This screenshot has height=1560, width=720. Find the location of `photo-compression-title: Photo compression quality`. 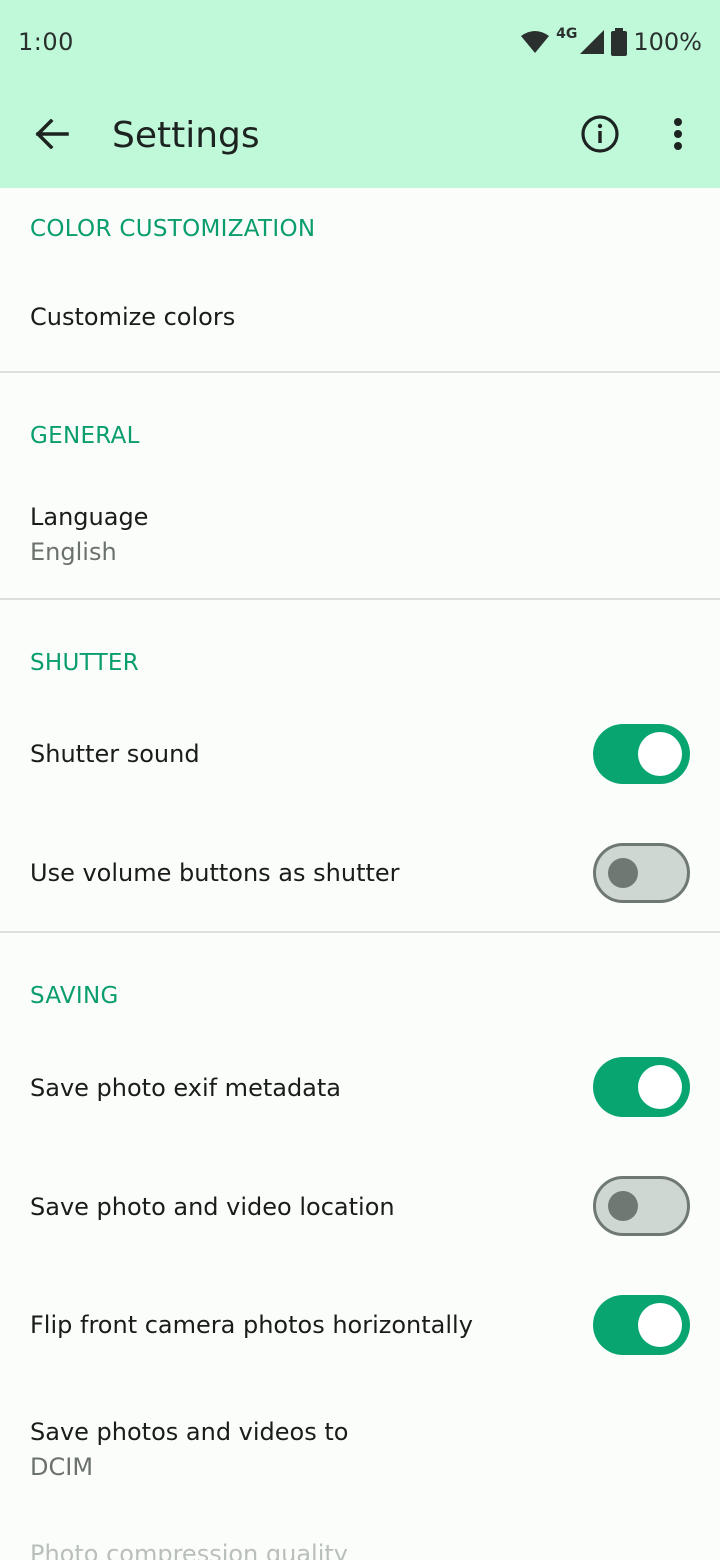

photo-compression-title: Photo compression quality is located at coordinates (189, 1550).